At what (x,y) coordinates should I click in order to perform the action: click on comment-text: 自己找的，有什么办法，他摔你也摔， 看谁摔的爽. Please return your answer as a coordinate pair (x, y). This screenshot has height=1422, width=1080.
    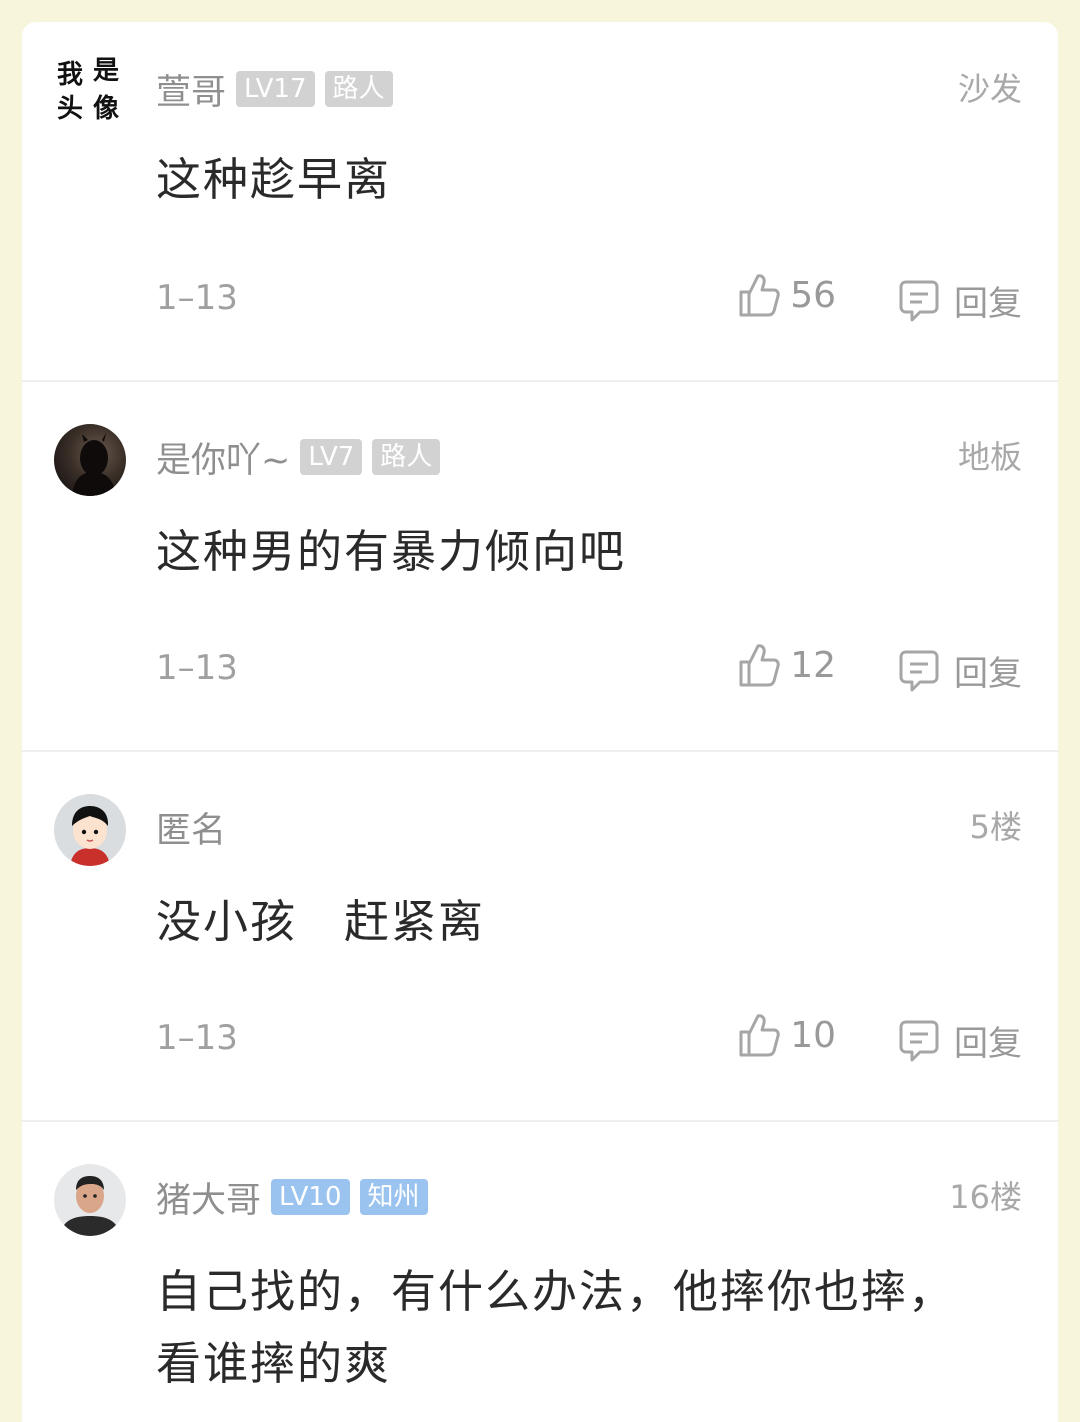
    Looking at the image, I should click on (586, 1328).